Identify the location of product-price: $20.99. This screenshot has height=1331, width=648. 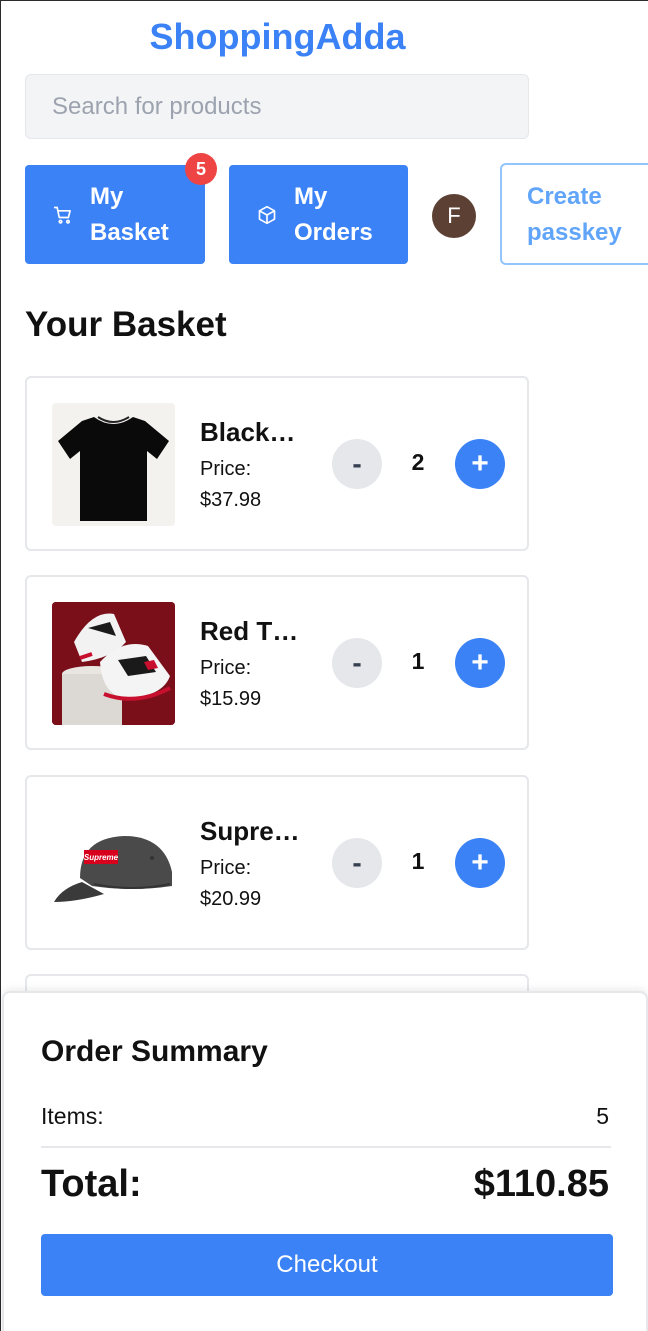
(231, 899).